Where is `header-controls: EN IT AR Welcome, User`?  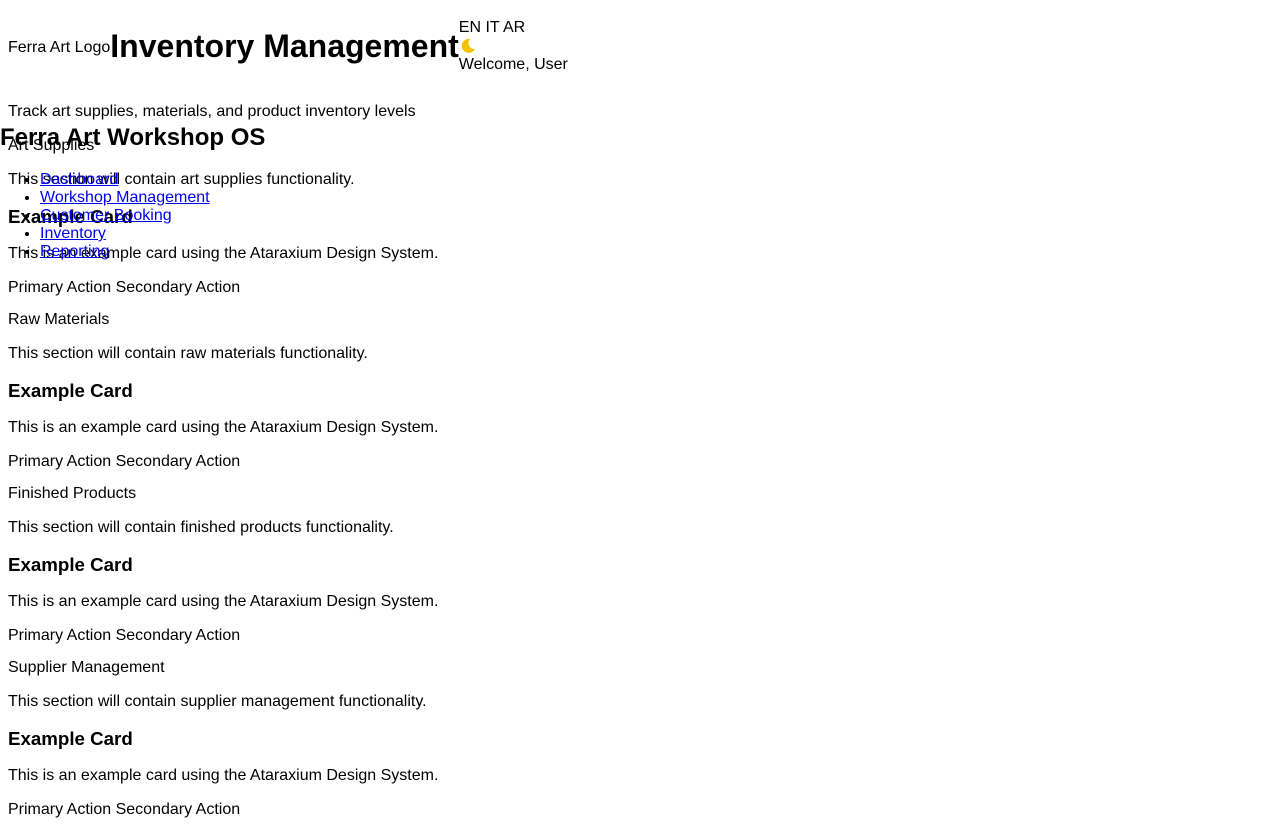
header-controls: EN IT AR Welcome, User is located at coordinates (513, 46).